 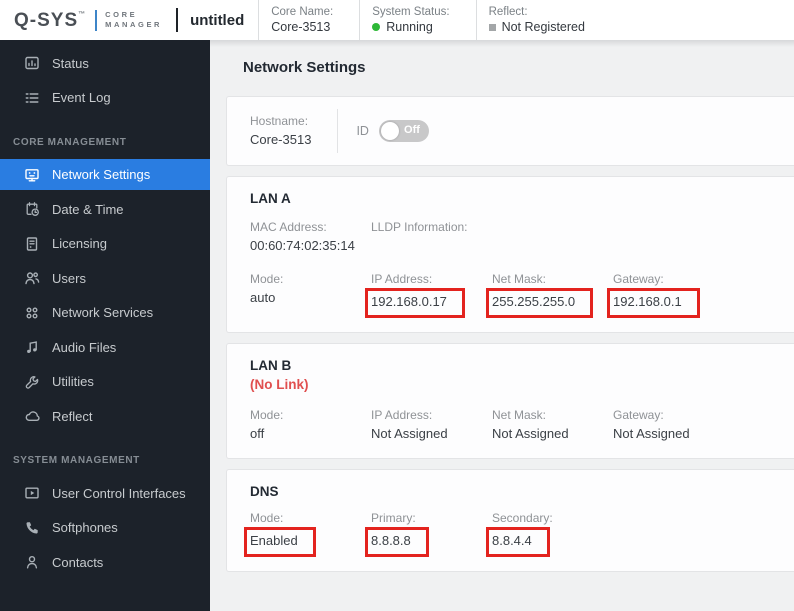 What do you see at coordinates (105, 278) in the screenshot?
I see `sidebar-item-users: Users` at bounding box center [105, 278].